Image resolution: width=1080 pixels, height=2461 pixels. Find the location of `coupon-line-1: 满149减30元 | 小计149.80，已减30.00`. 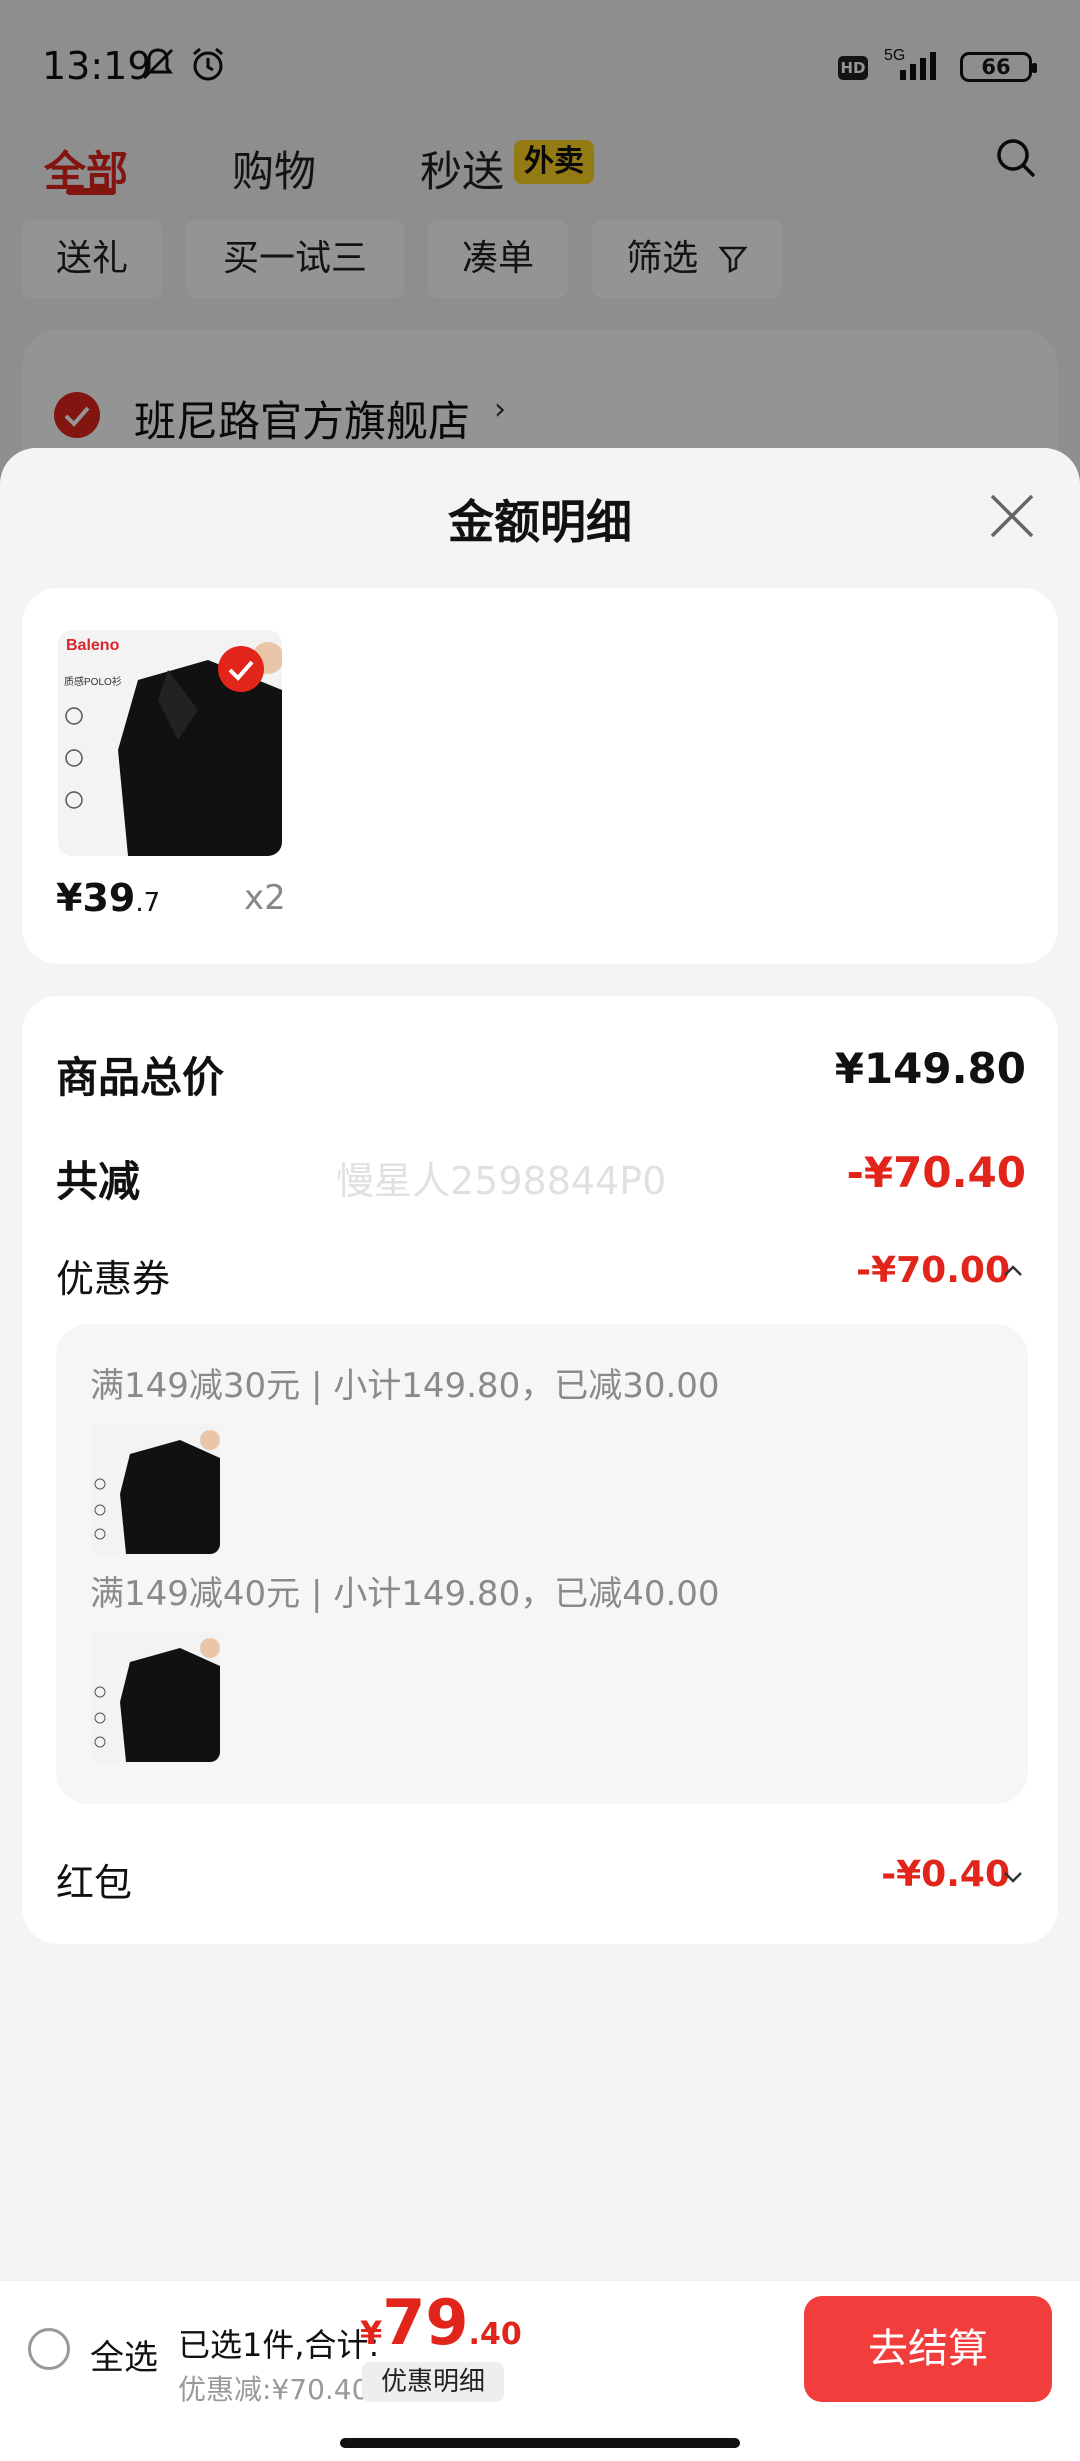

coupon-line-1: 满149减30元 | 小计149.80，已减30.00 is located at coordinates (405, 1386).